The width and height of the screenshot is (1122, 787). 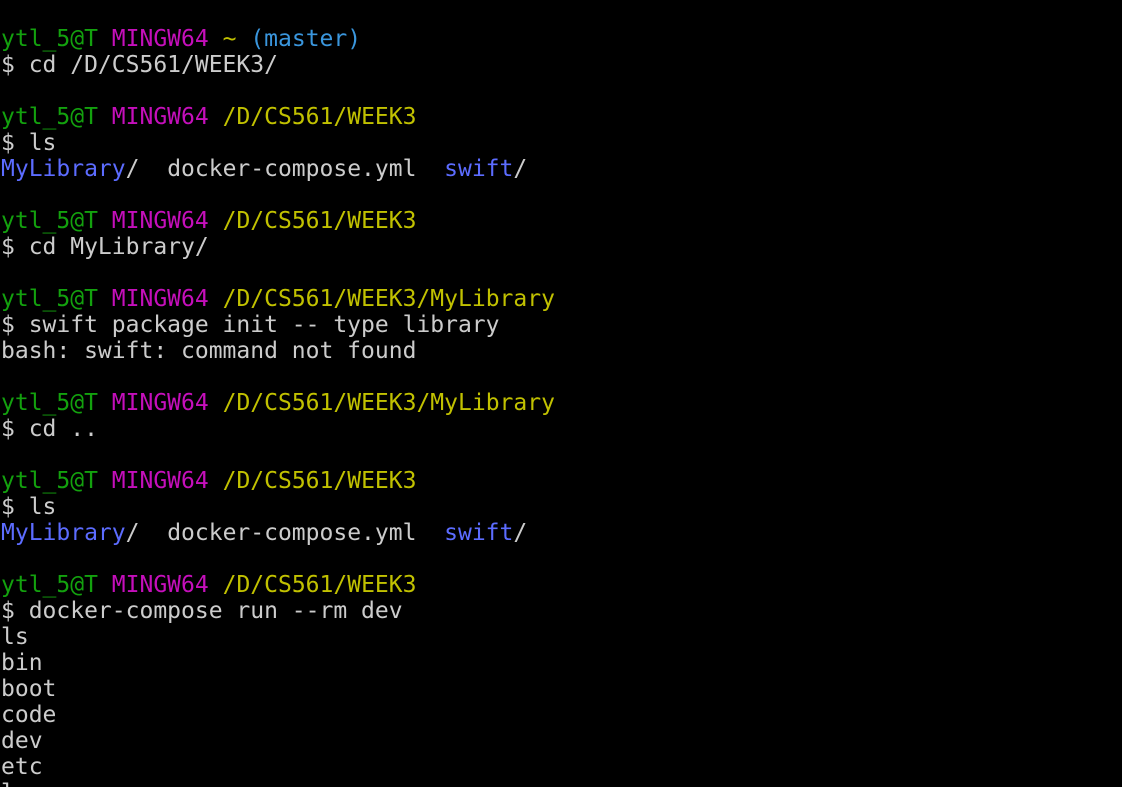 What do you see at coordinates (22, 767) in the screenshot?
I see `container-output-line: etc` at bounding box center [22, 767].